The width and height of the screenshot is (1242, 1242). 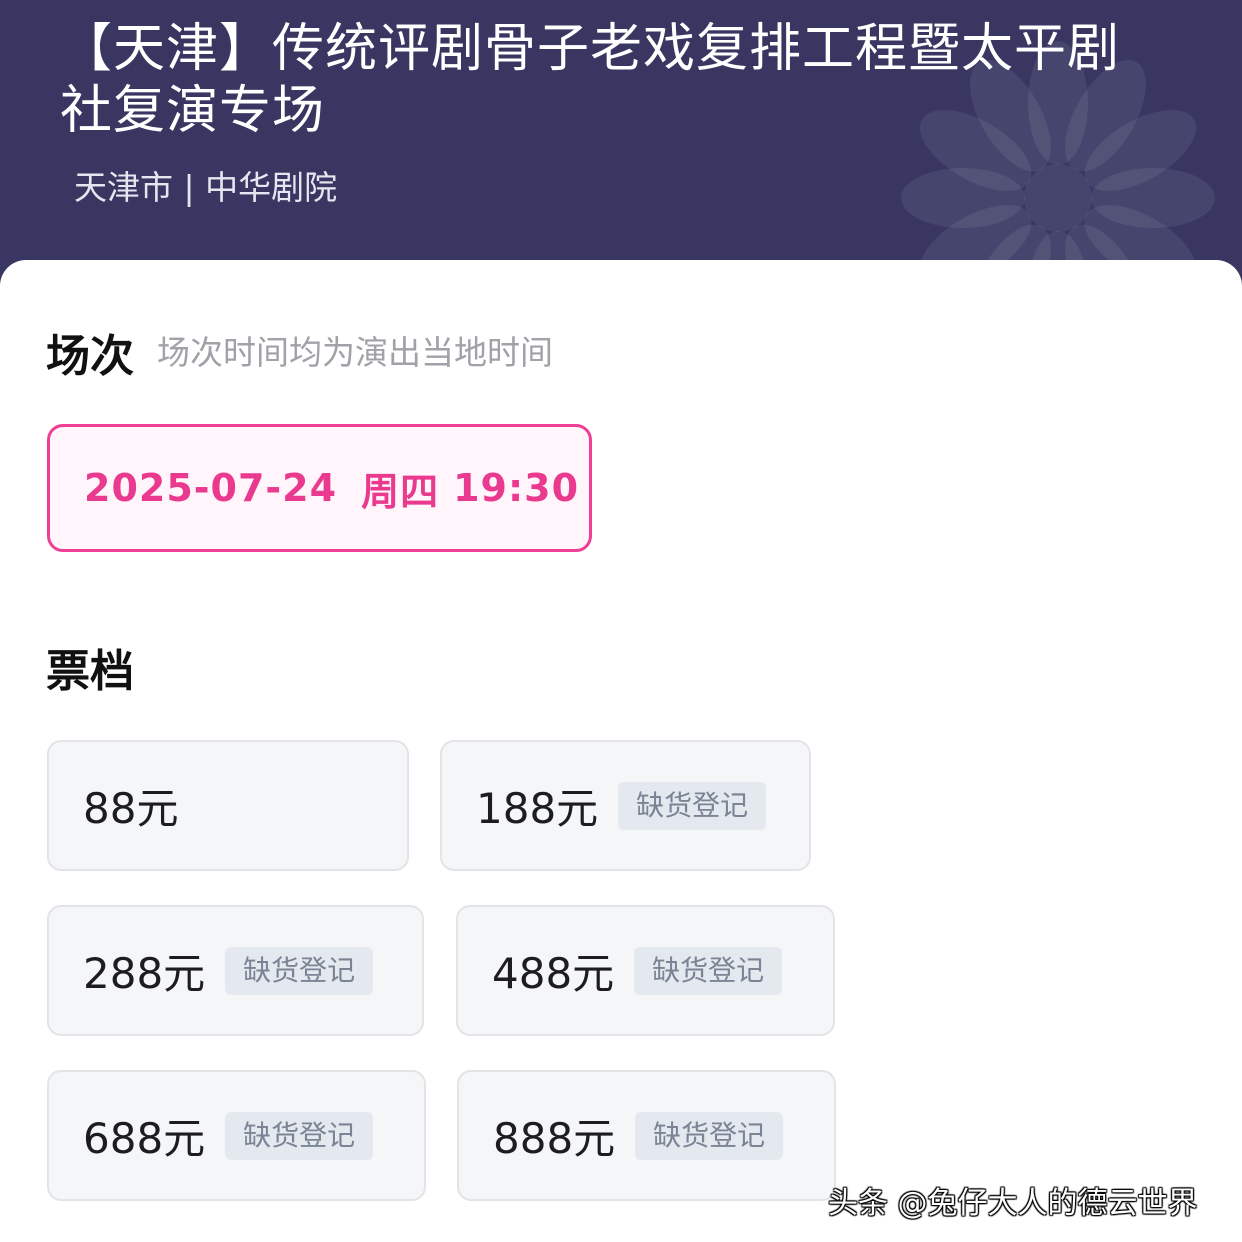 I want to click on event-title: 【天津】传统评剧骨子老戏复排工程暨太平剧社复演专场, so click(x=590, y=80).